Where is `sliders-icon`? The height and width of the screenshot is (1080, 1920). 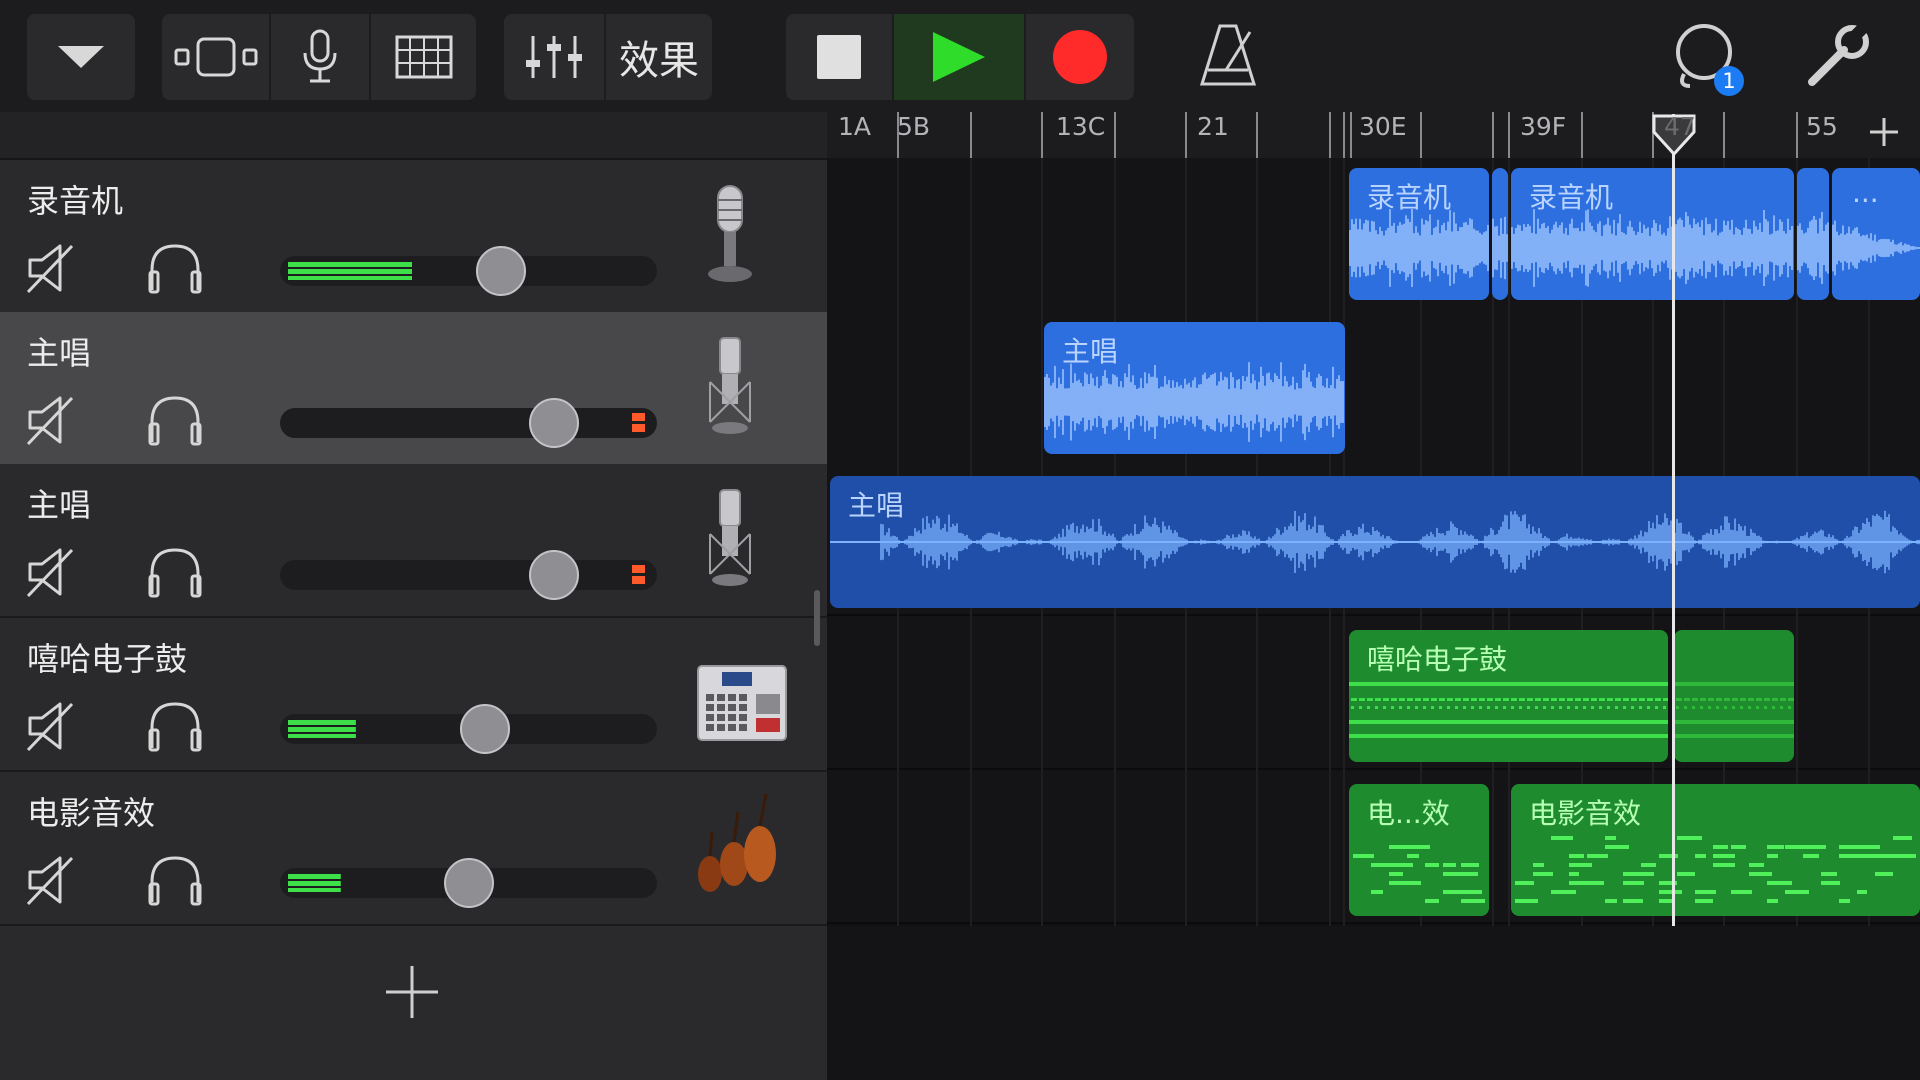 sliders-icon is located at coordinates (554, 57).